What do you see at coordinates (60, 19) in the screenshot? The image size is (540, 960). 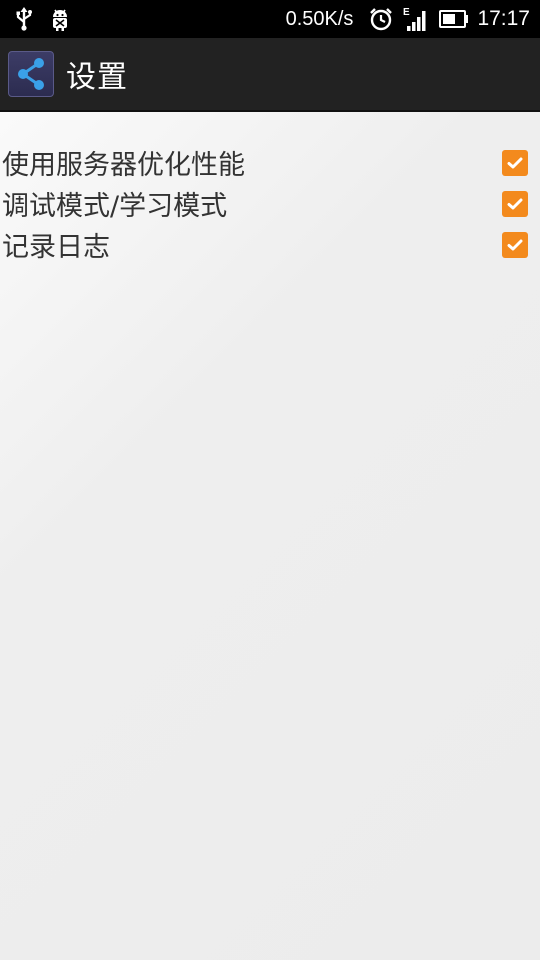 I see `android-debug-icon` at bounding box center [60, 19].